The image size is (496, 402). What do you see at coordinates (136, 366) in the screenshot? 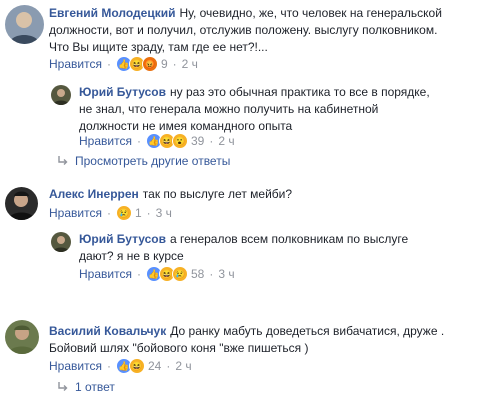
I see `haha-reaction-icon: 😆` at bounding box center [136, 366].